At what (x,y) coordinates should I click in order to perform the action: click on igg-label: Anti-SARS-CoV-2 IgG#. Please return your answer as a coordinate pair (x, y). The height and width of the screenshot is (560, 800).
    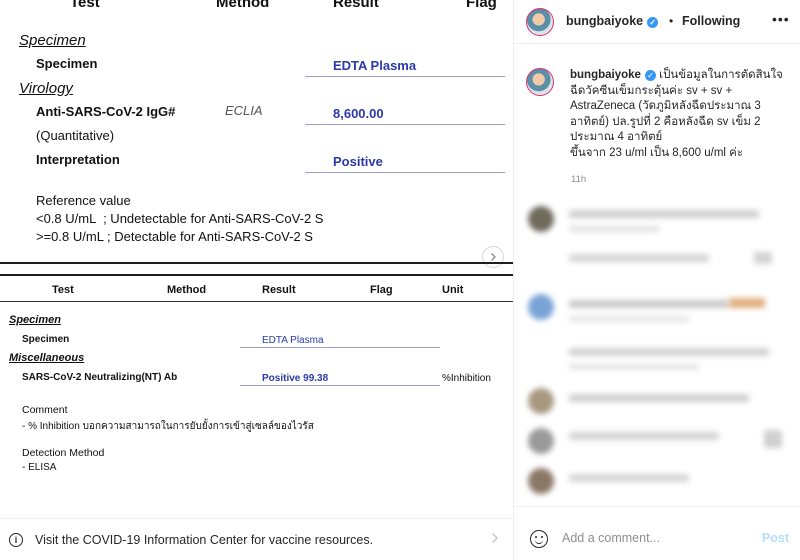
    Looking at the image, I should click on (106, 111).